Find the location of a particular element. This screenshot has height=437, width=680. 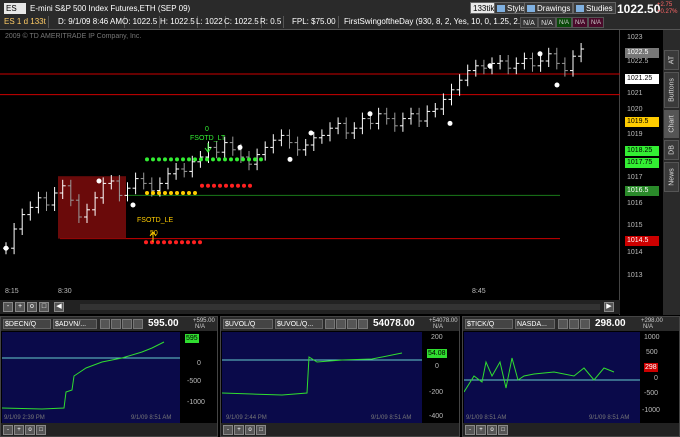

tab-at: AT is located at coordinates (671, 60).